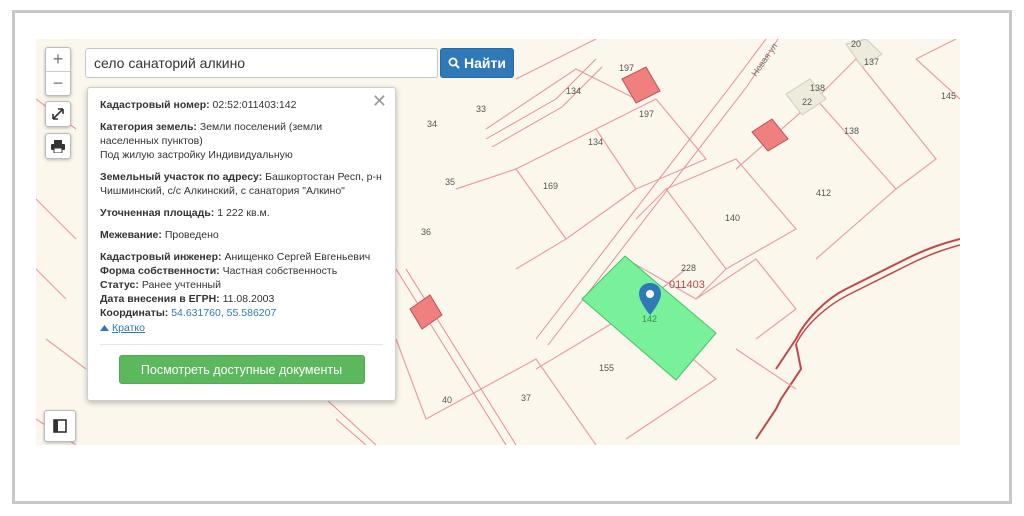 Image resolution: width=1024 pixels, height=516 pixels. Describe the element at coordinates (481, 109) in the screenshot. I see `svg-text: 33` at that location.